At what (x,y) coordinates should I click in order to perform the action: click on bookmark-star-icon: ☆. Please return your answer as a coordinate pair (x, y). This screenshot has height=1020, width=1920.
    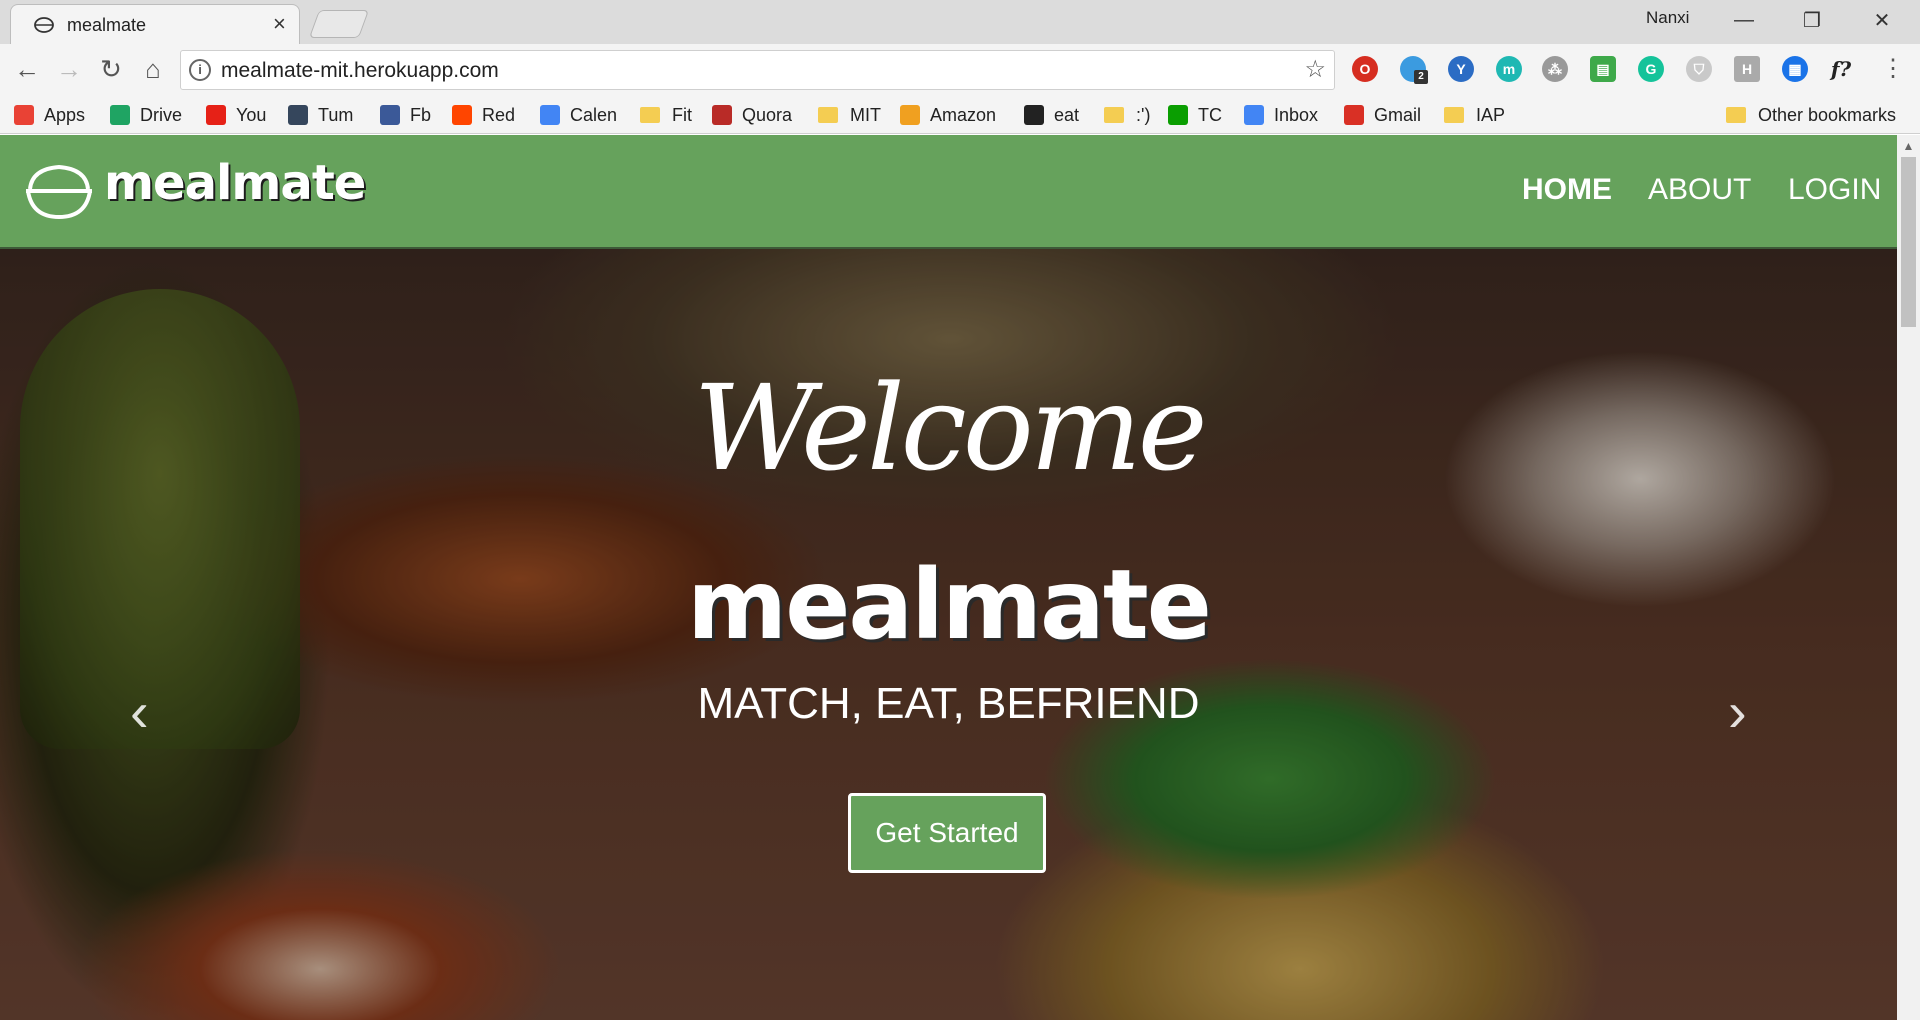
    Looking at the image, I should click on (1315, 69).